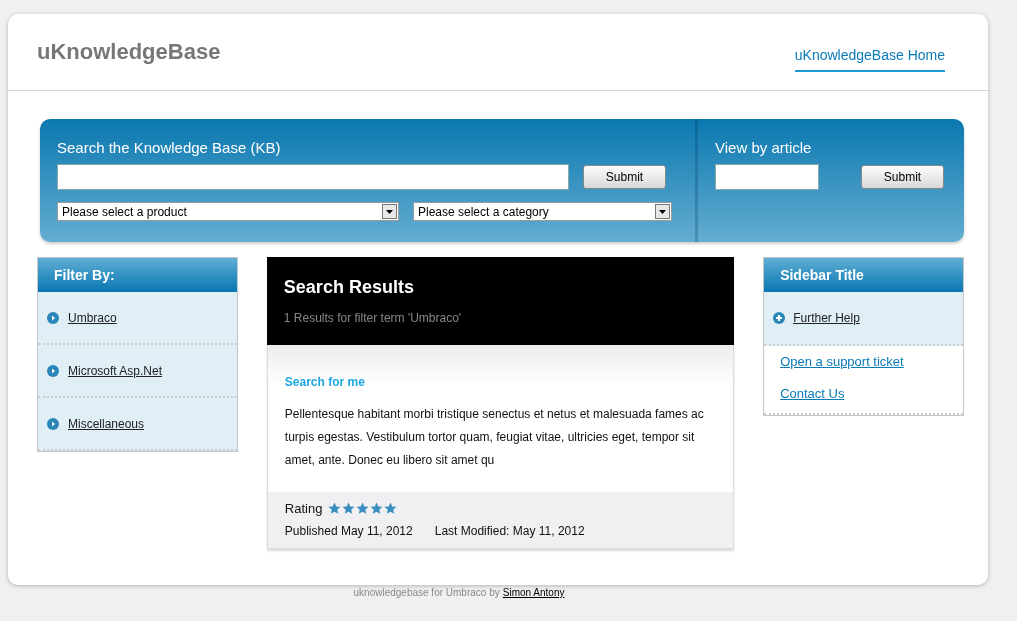 This screenshot has width=1017, height=621. I want to click on sidebar-link: Open a support ticket, so click(842, 361).